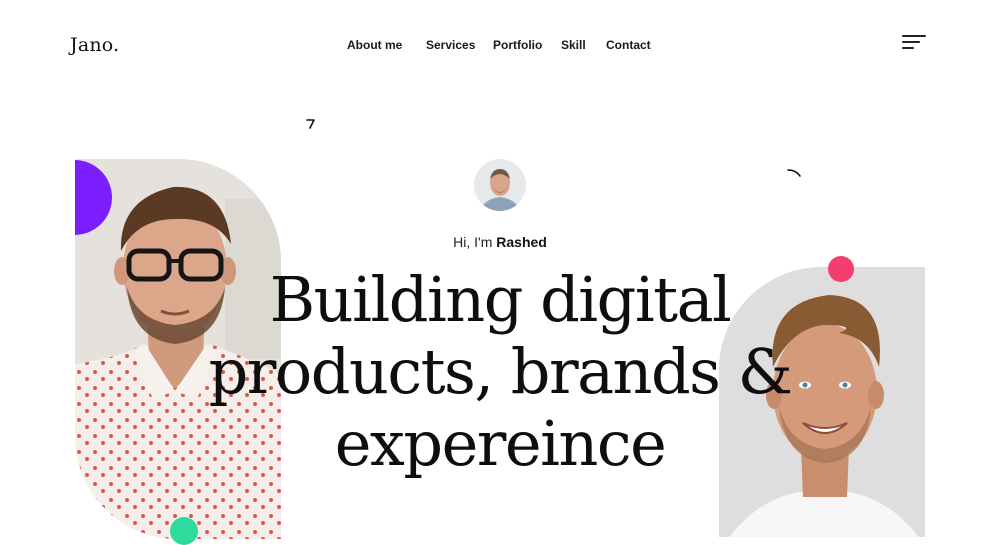 This screenshot has width=1000, height=545. What do you see at coordinates (450, 45) in the screenshot?
I see `nav-item-services: Services` at bounding box center [450, 45].